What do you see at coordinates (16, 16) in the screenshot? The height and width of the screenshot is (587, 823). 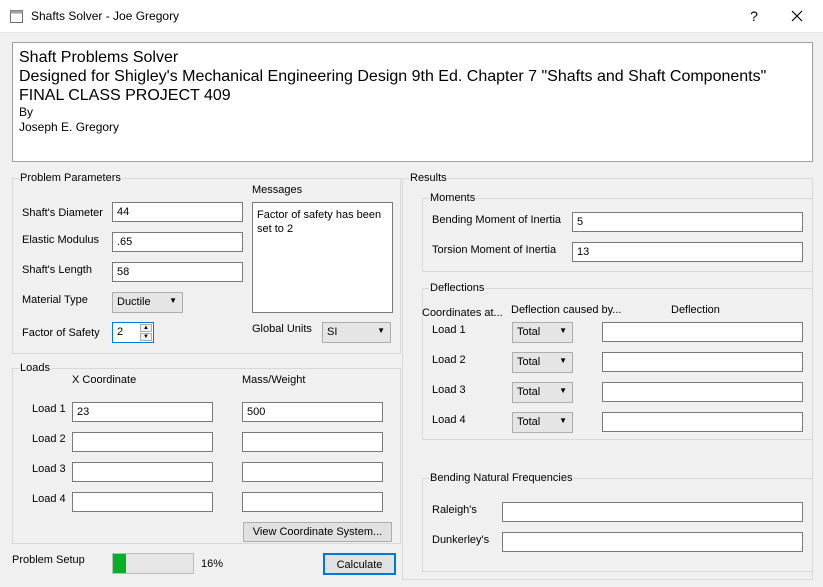 I see `app-icon` at bounding box center [16, 16].